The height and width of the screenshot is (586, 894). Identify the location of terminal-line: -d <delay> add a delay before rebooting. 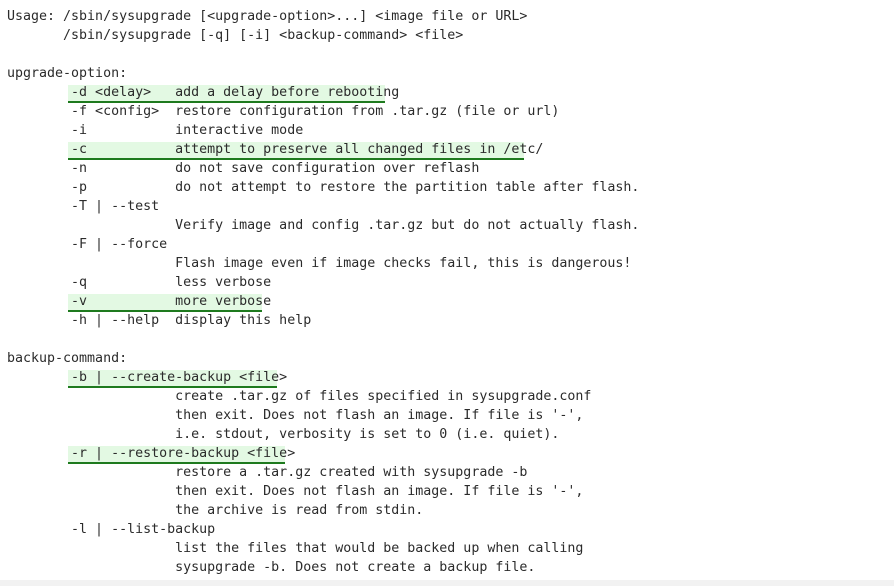
(203, 92).